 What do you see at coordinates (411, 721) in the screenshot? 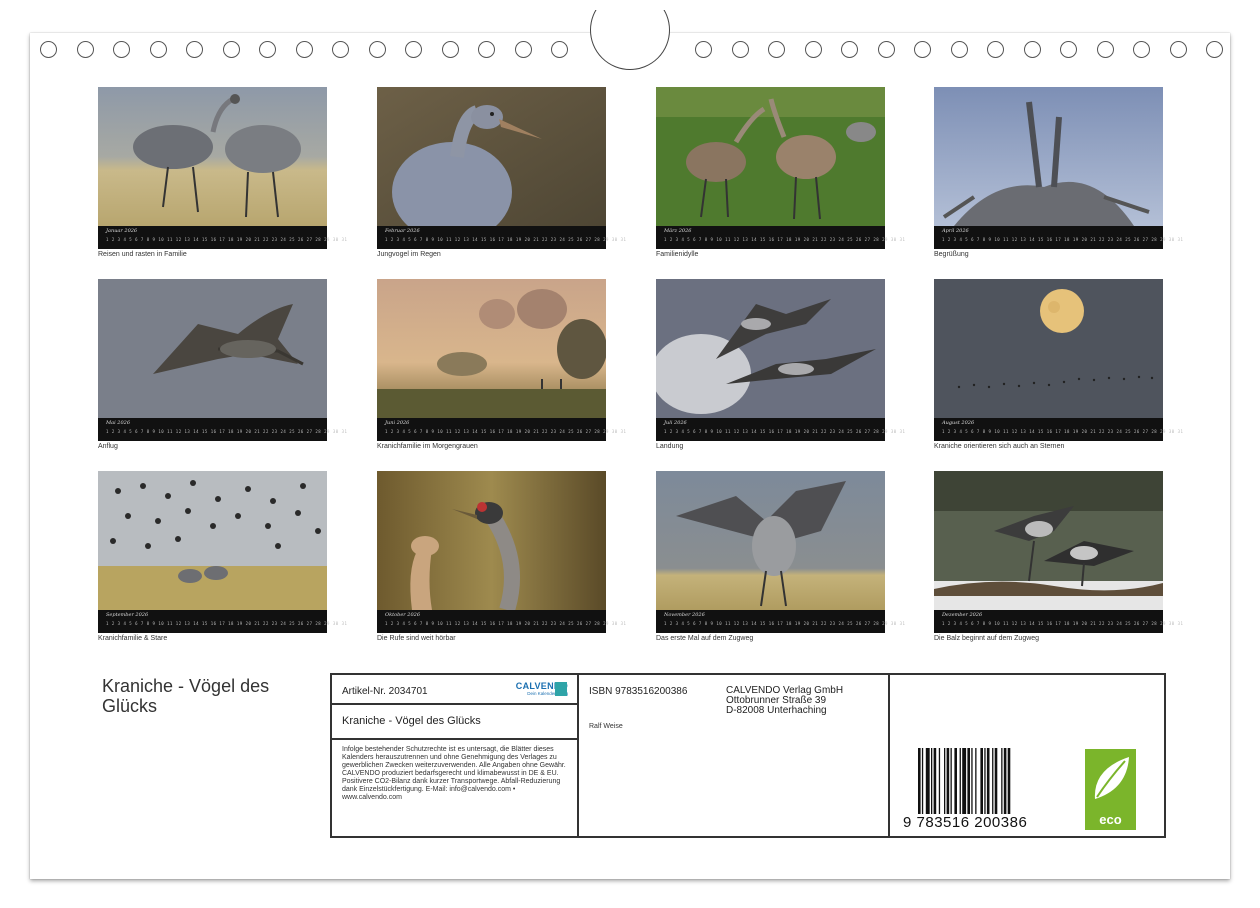
I see `product-title: Kraniche - Vögel des Glücks` at bounding box center [411, 721].